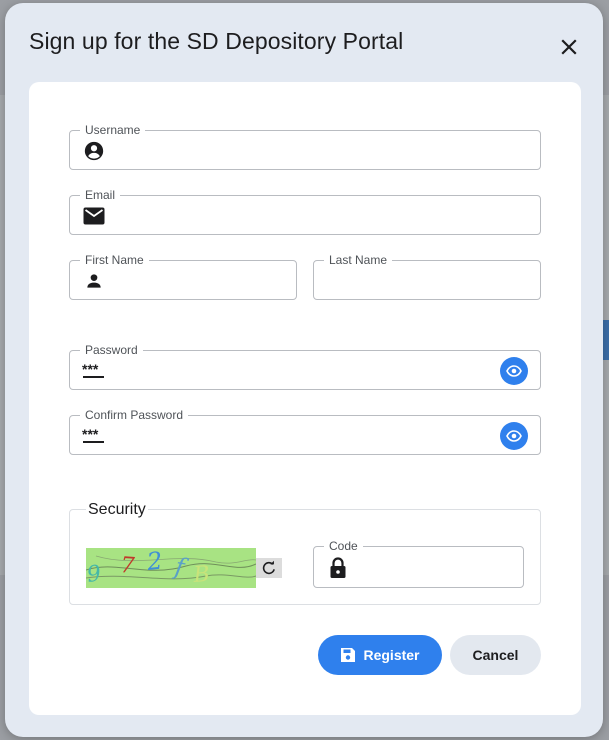 This screenshot has width=609, height=740. What do you see at coordinates (303, 151) in the screenshot?
I see `username-input` at bounding box center [303, 151].